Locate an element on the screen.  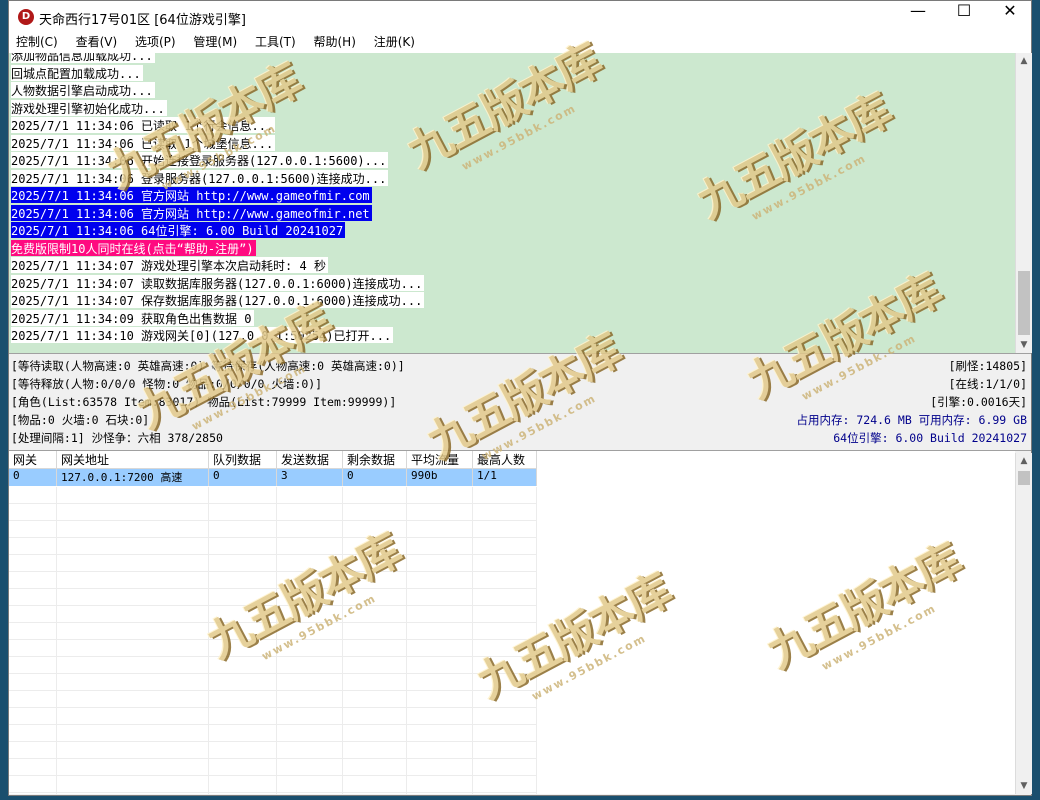
menu-control: 控制(C) is located at coordinates (37, 41).